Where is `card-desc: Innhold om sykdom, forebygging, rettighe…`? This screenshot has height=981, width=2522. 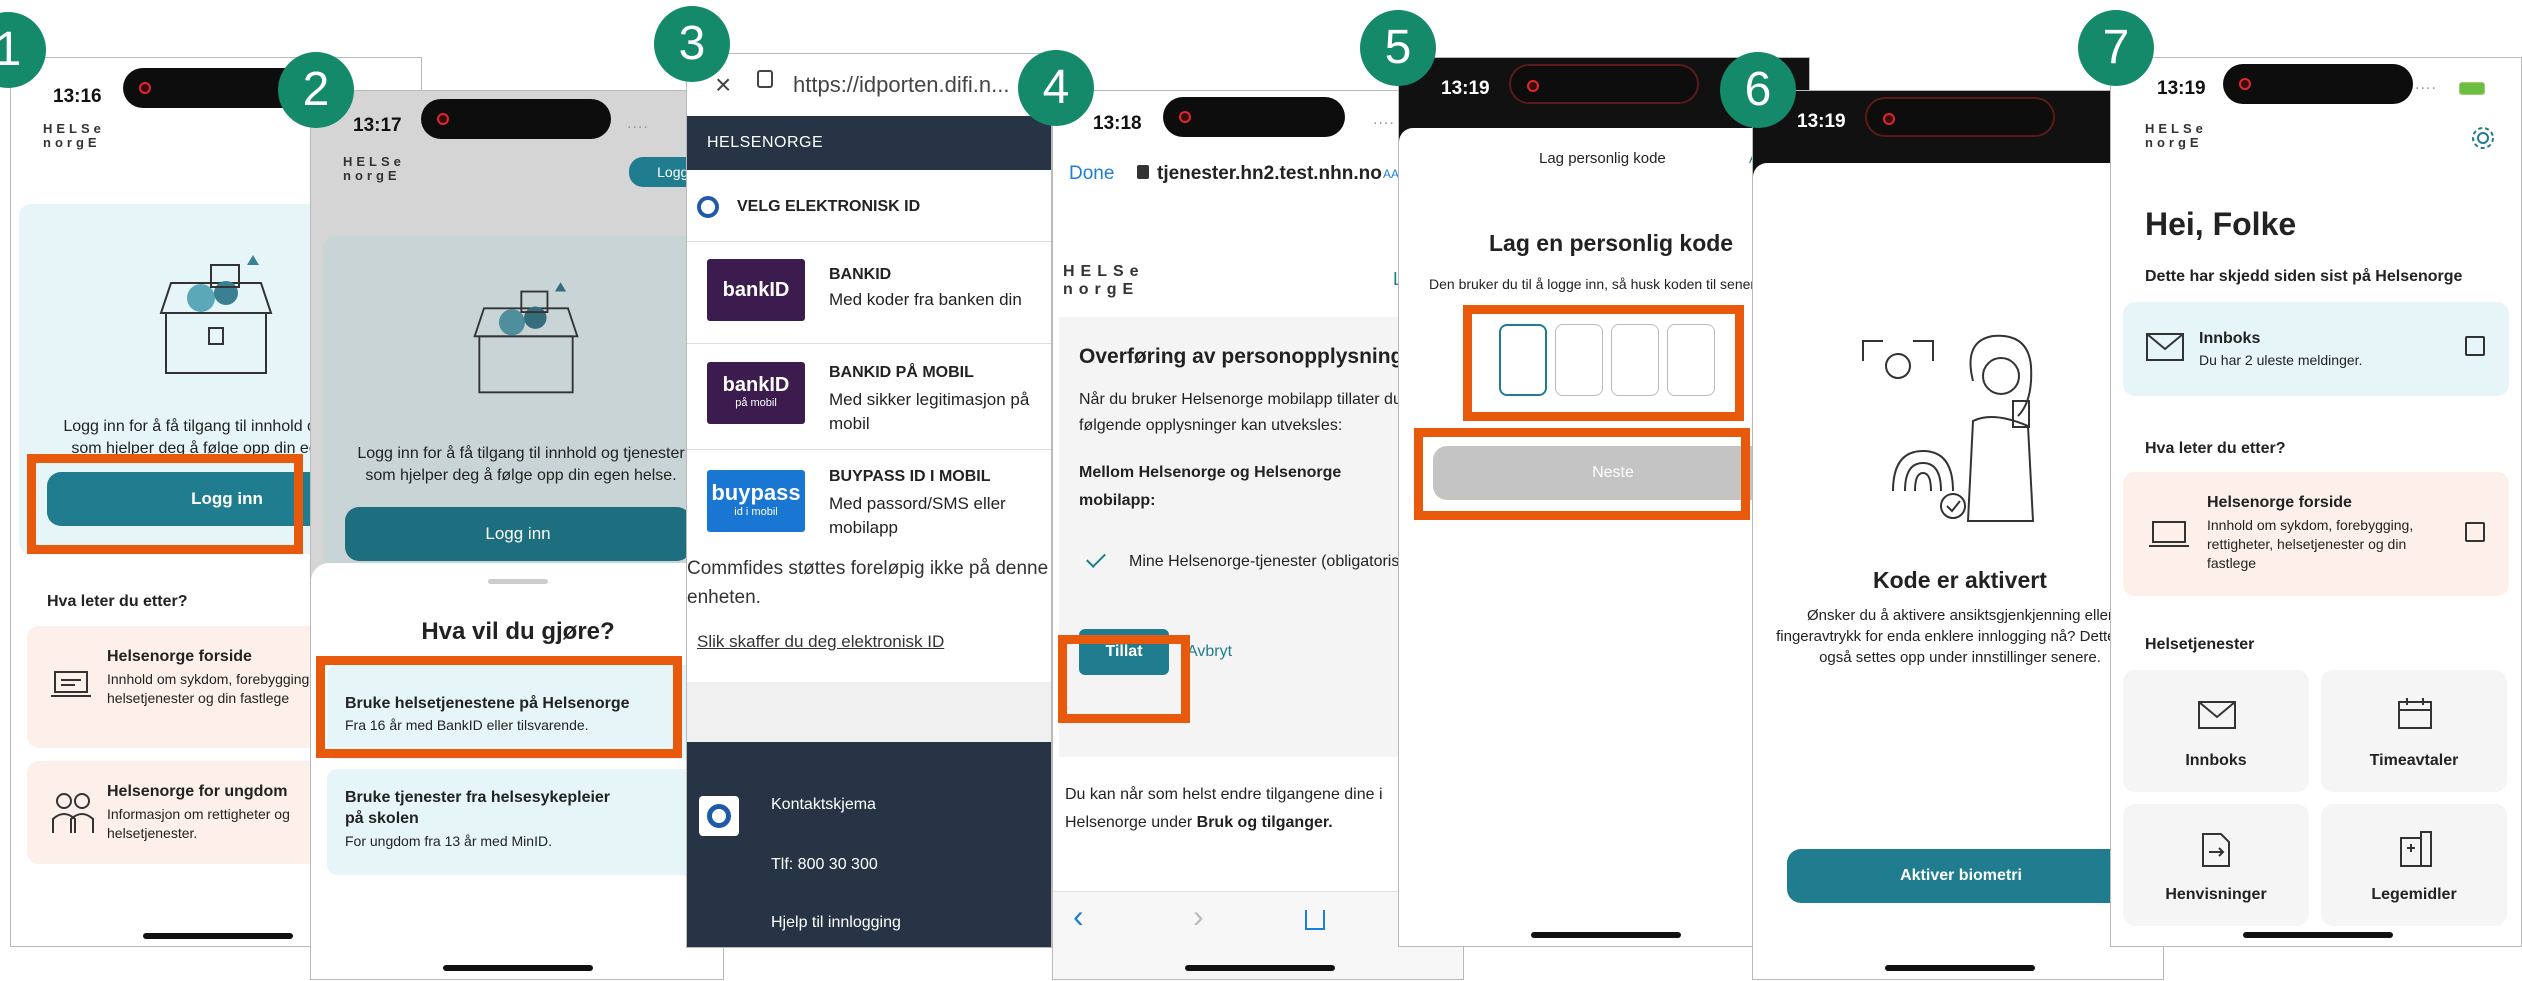
card-desc: Innhold om sykdom, forebygging, rettighe… is located at coordinates (2310, 544).